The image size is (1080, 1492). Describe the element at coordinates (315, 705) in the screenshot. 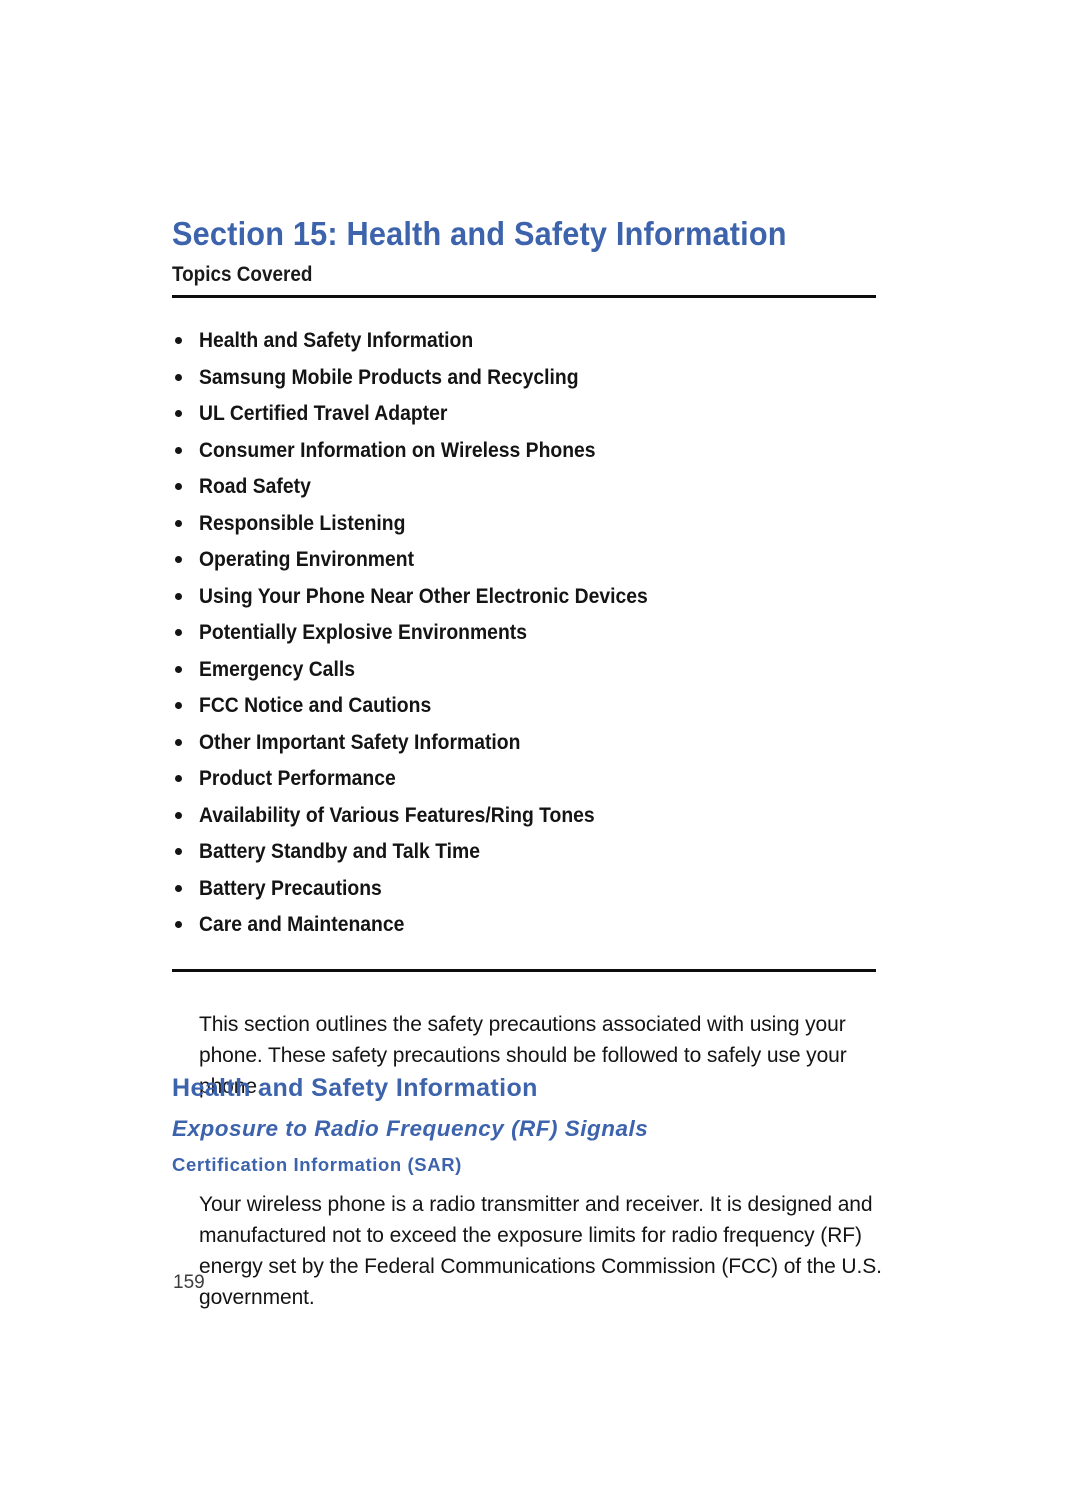

I see `list-item-label: FCC Notice and Cautions` at that location.